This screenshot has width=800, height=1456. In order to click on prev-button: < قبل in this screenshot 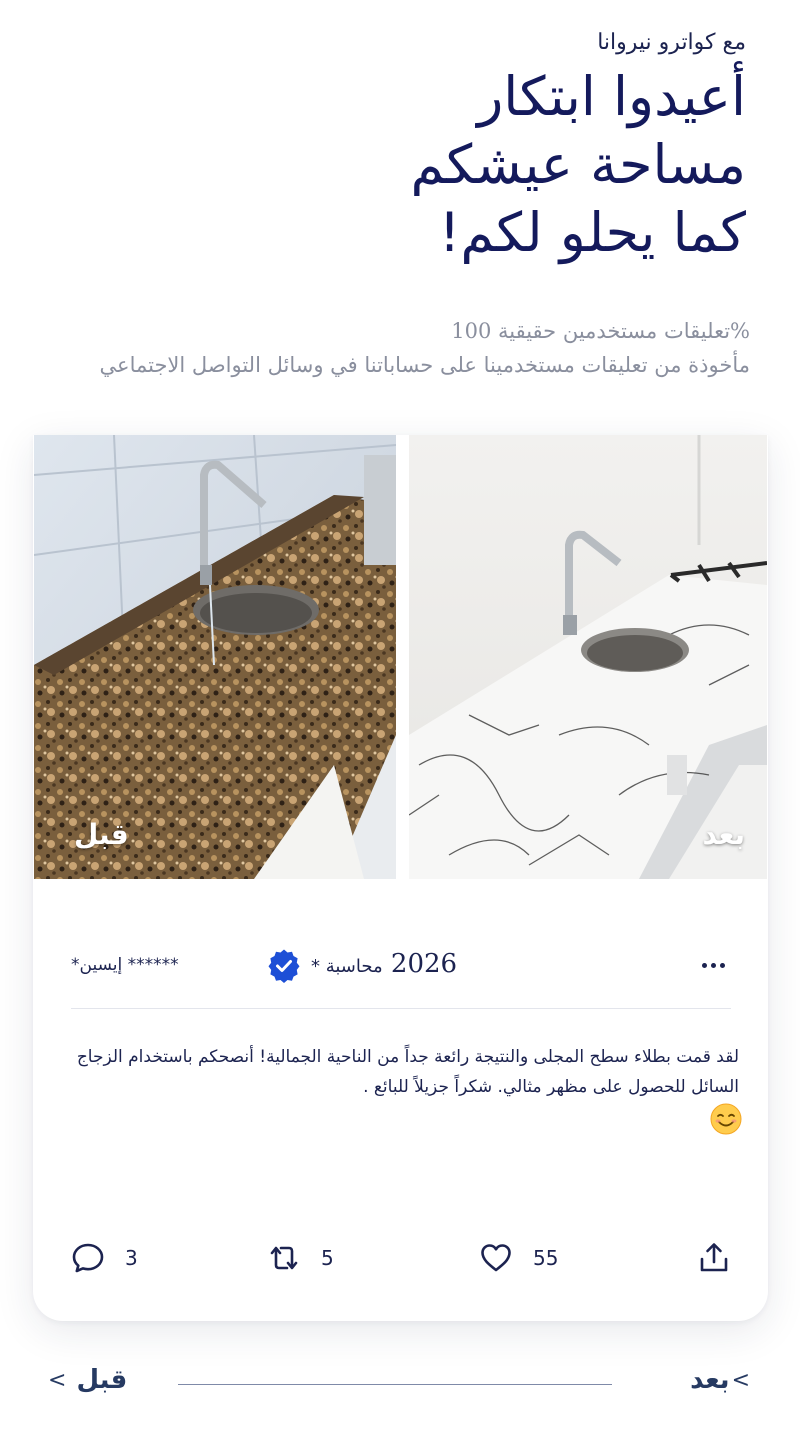, I will do `click(87, 1380)`.